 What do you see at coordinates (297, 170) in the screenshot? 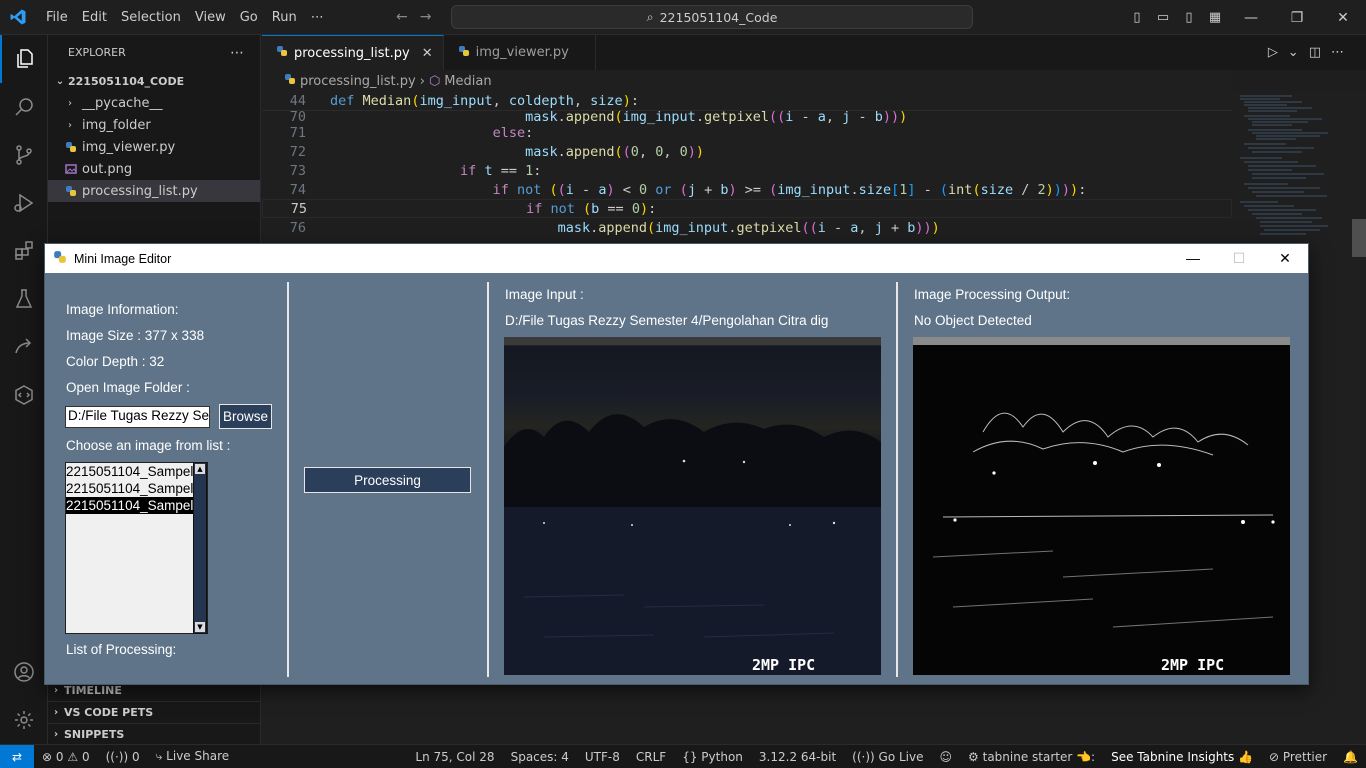
I see `line-number: 73` at bounding box center [297, 170].